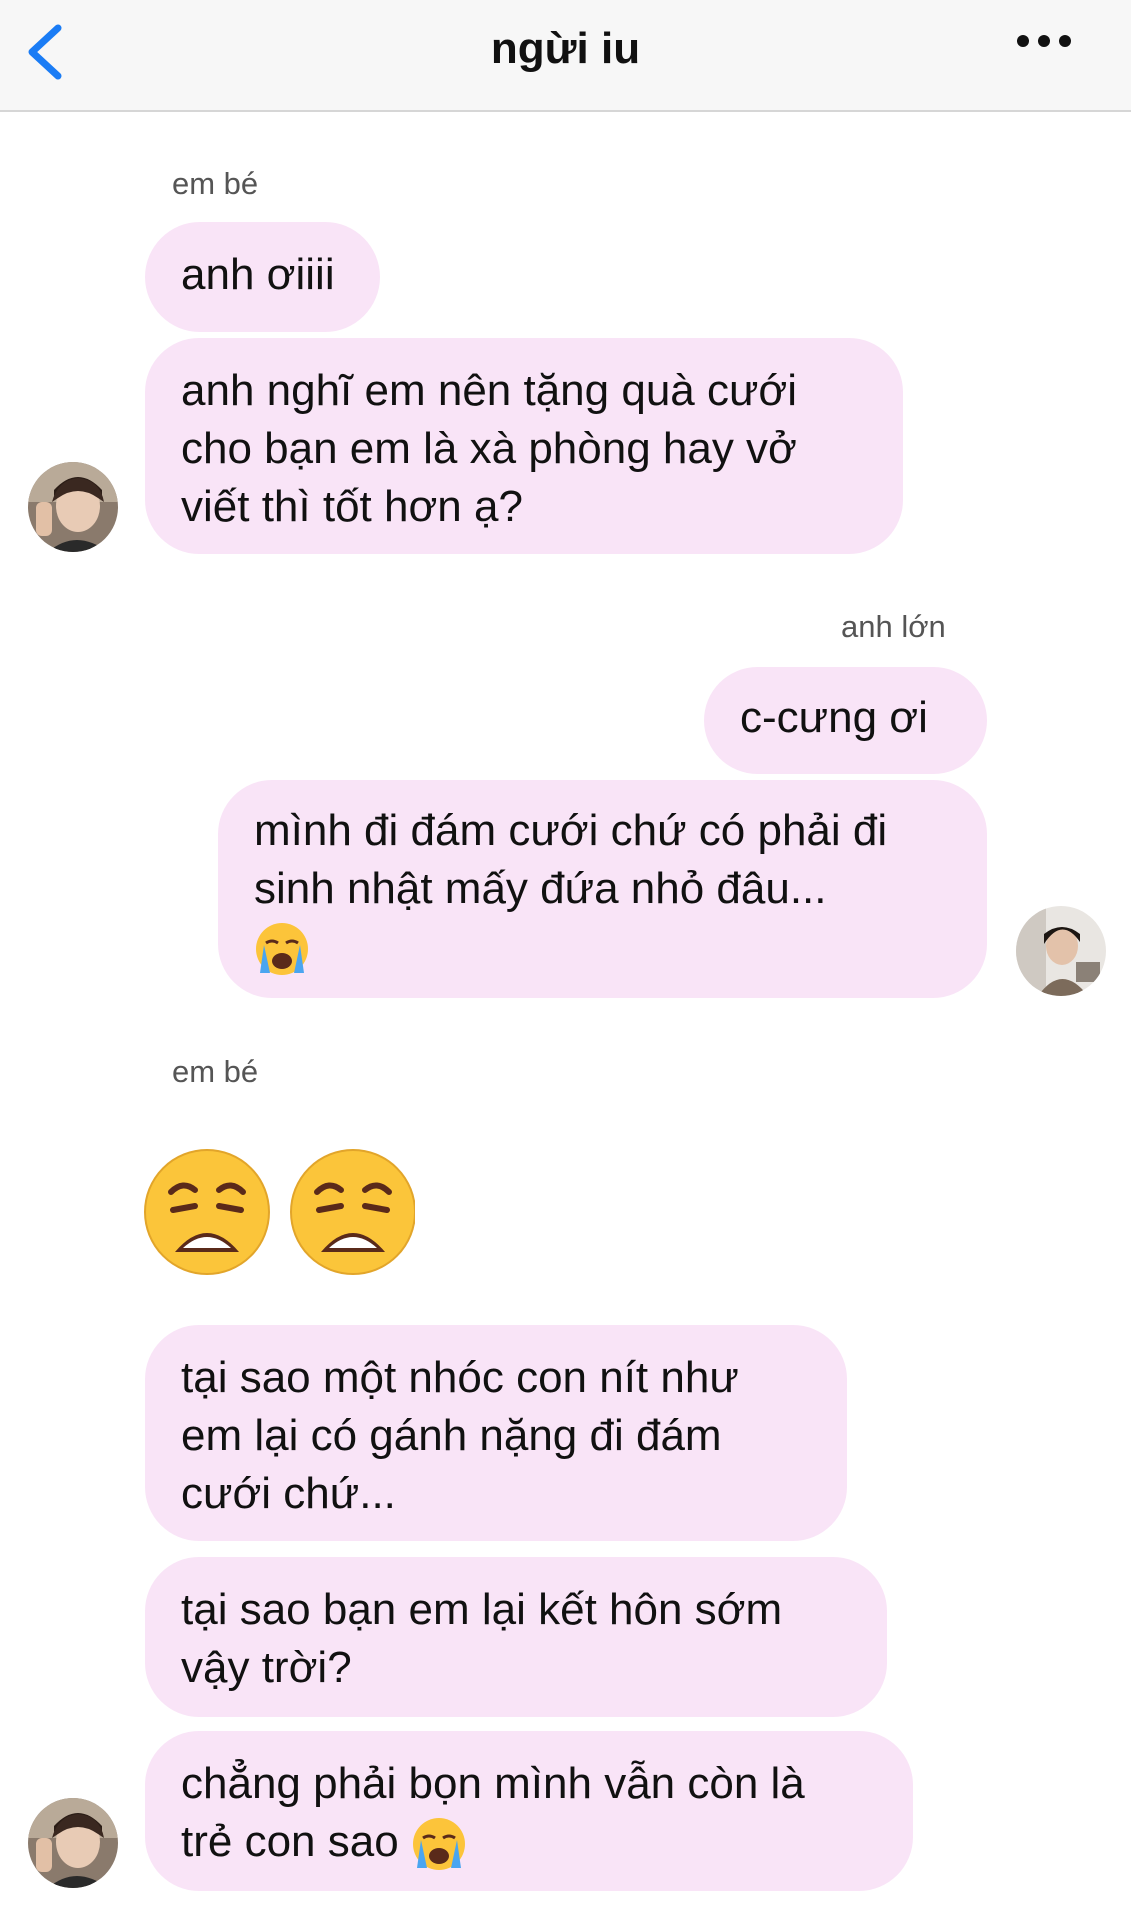 The image size is (1131, 1920). I want to click on emoji-message, so click(279, 1214).